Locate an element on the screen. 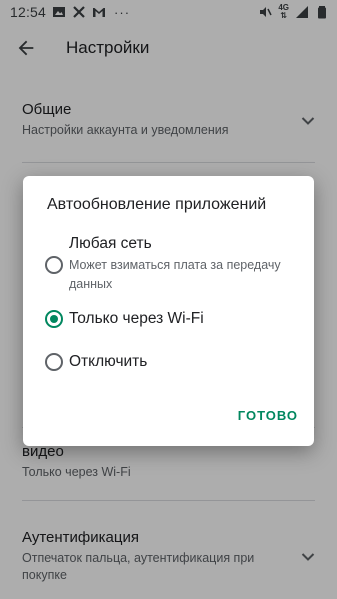 The height and width of the screenshot is (599, 337). option-wifi-only: Только через Wi-Fi is located at coordinates (172, 319).